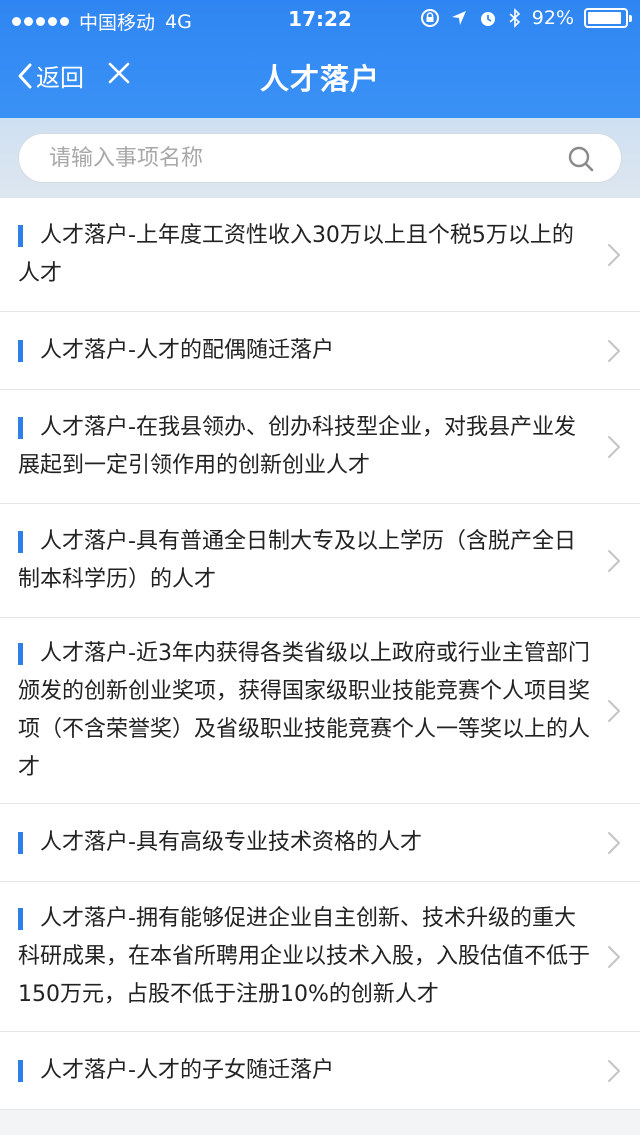  Describe the element at coordinates (526, 18) in the screenshot. I see `status-right: 92%` at that location.